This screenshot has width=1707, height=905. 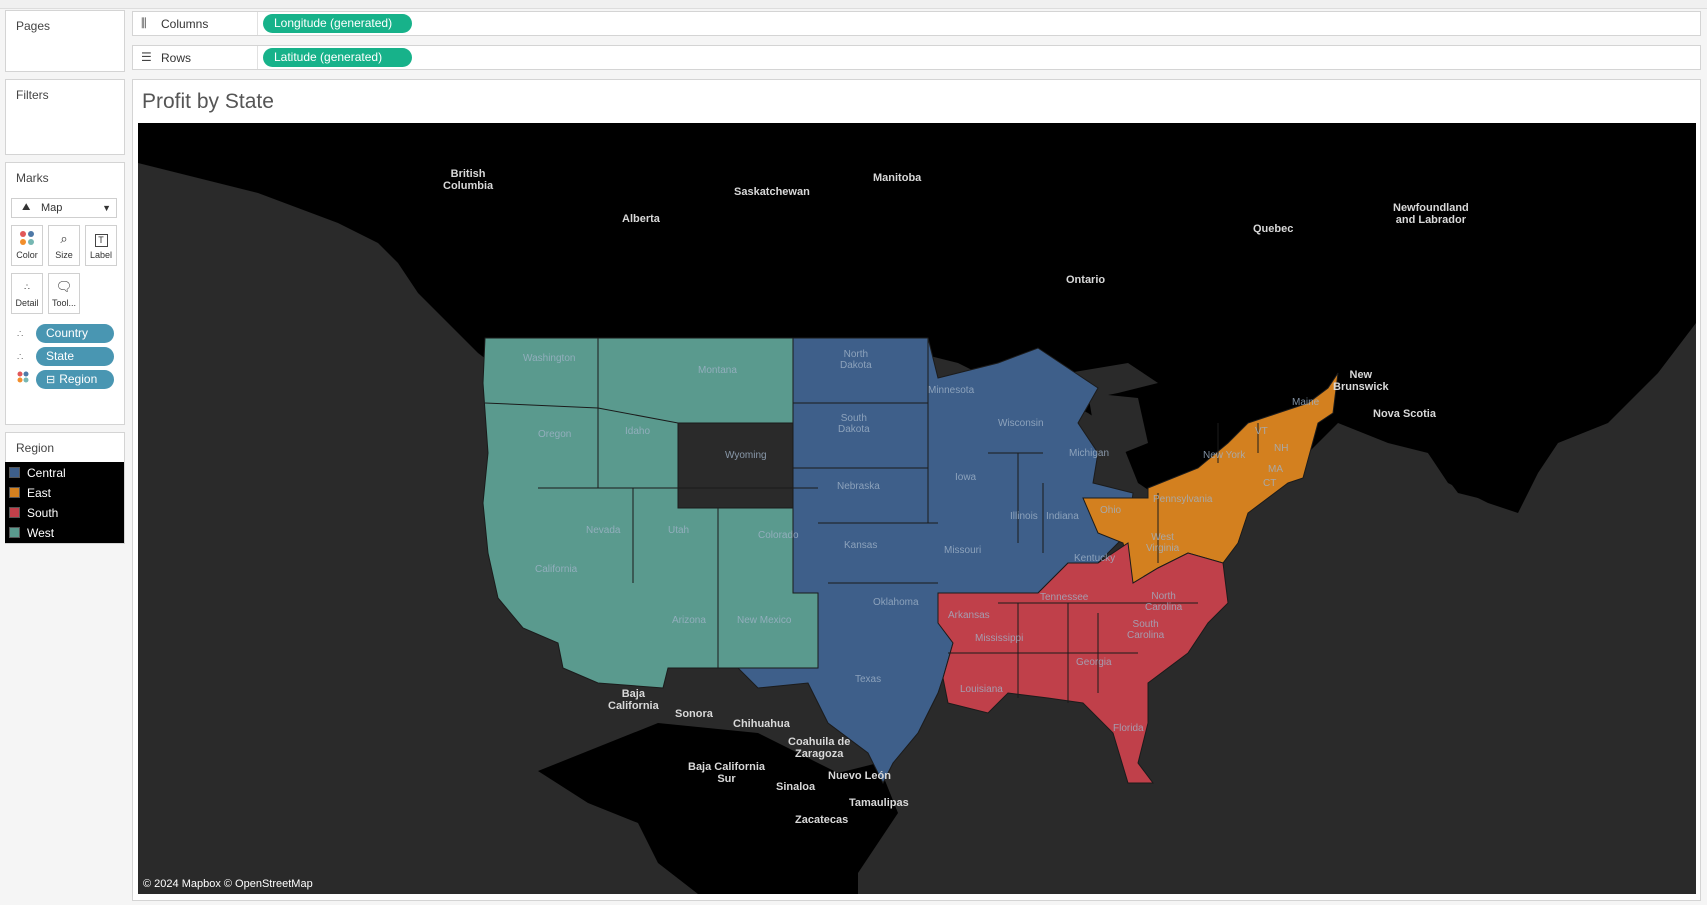 I want to click on map-state-label: VT, so click(x=1261, y=431).